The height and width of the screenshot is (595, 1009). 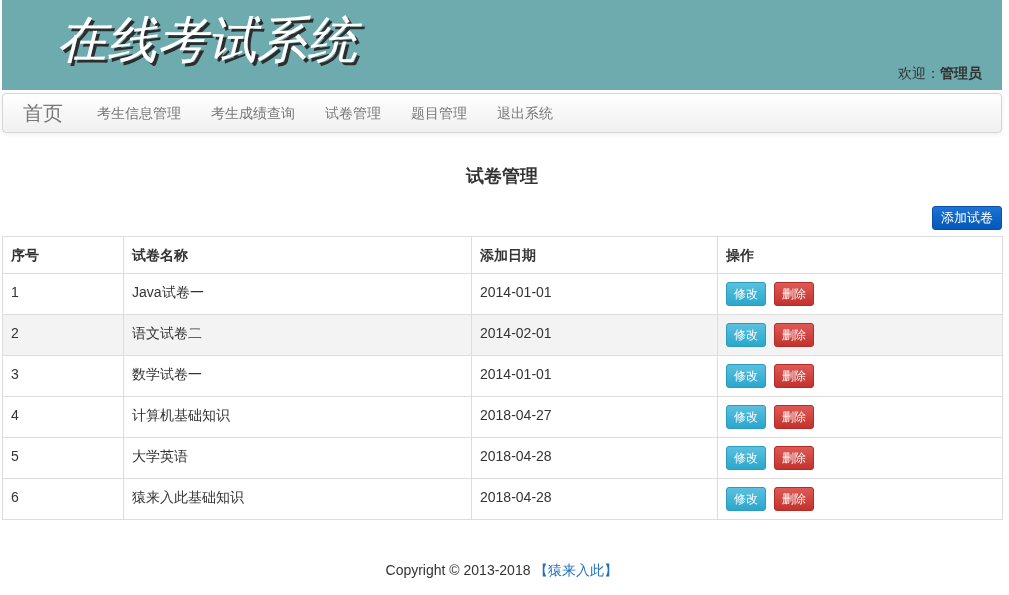 I want to click on copyright-text: Copyright © 2013-2018, so click(x=458, y=570).